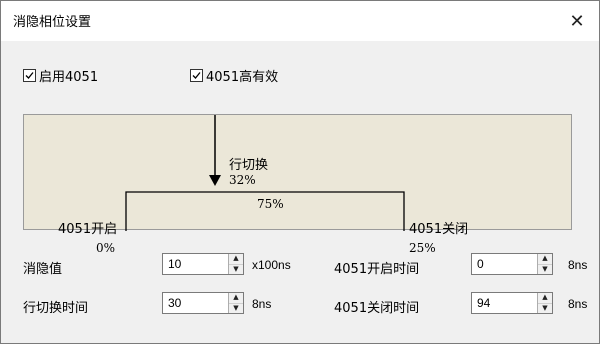 The height and width of the screenshot is (345, 601). What do you see at coordinates (242, 180) in the screenshot?
I see `row-switch-percent: 32%` at bounding box center [242, 180].